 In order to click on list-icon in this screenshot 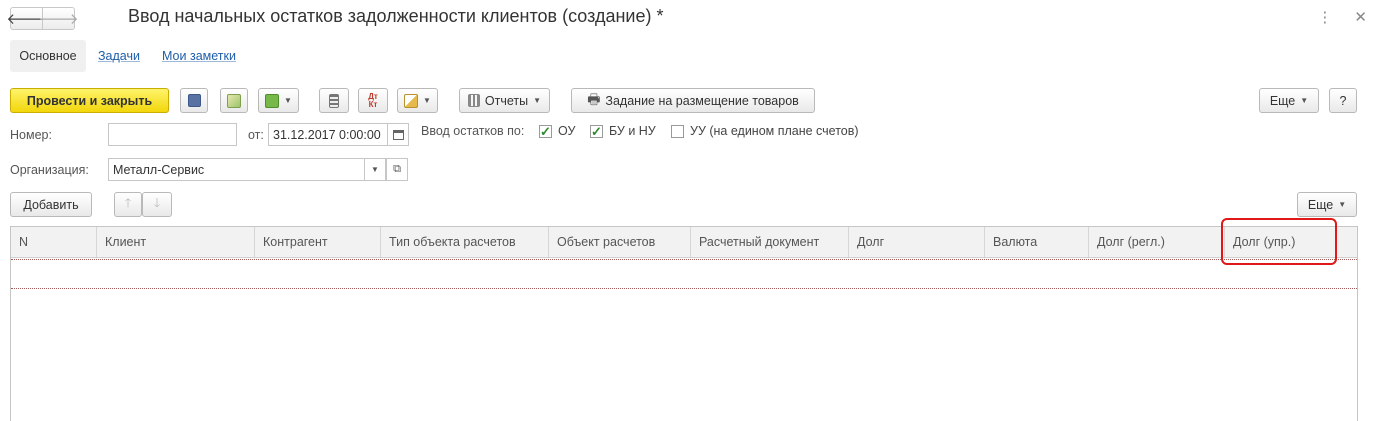, I will do `click(334, 100)`.